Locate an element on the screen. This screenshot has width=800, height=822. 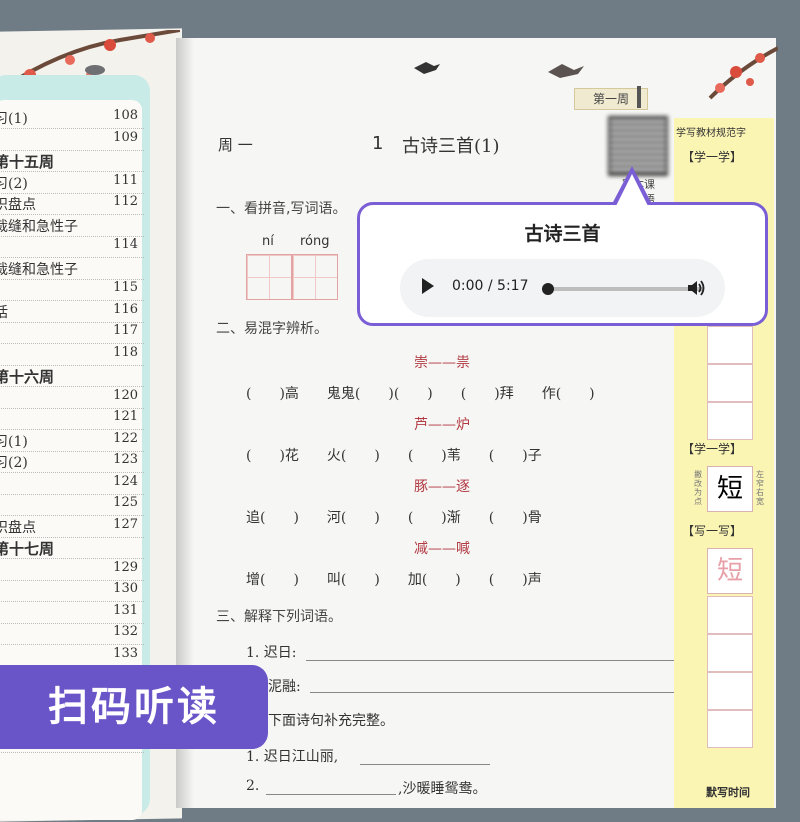
fill-row: ( )高 鬼鬼( )( ) ( )拜 作( ) is located at coordinates (420, 394).